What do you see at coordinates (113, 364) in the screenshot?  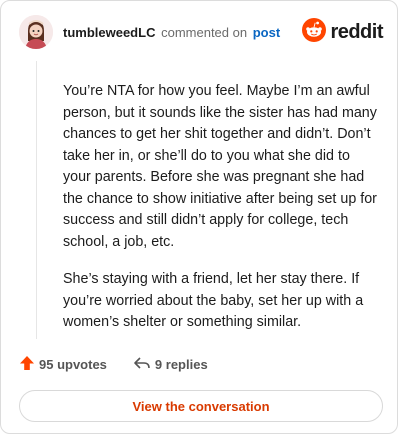 I see `comment-actions: 95 upvotes 9 replies` at bounding box center [113, 364].